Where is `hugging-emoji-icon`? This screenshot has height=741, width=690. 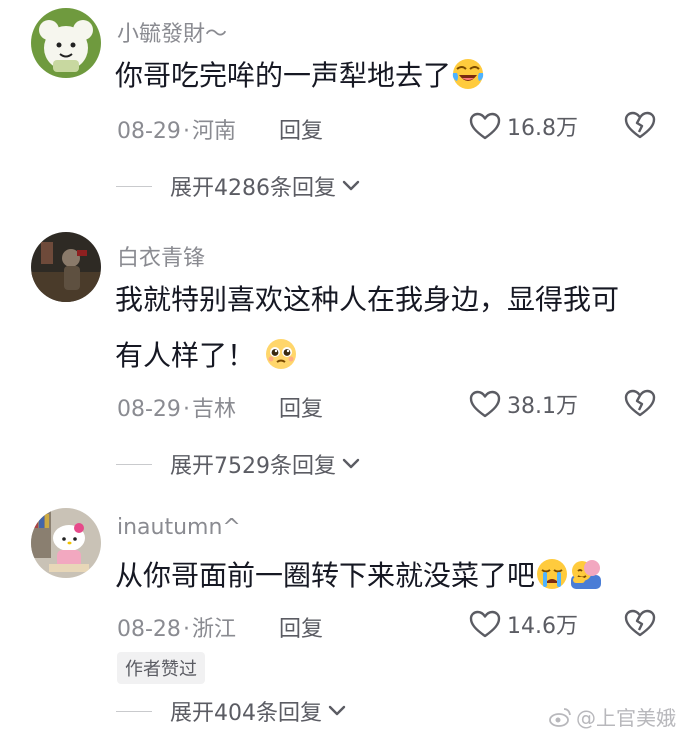 hugging-emoji-icon is located at coordinates (586, 574).